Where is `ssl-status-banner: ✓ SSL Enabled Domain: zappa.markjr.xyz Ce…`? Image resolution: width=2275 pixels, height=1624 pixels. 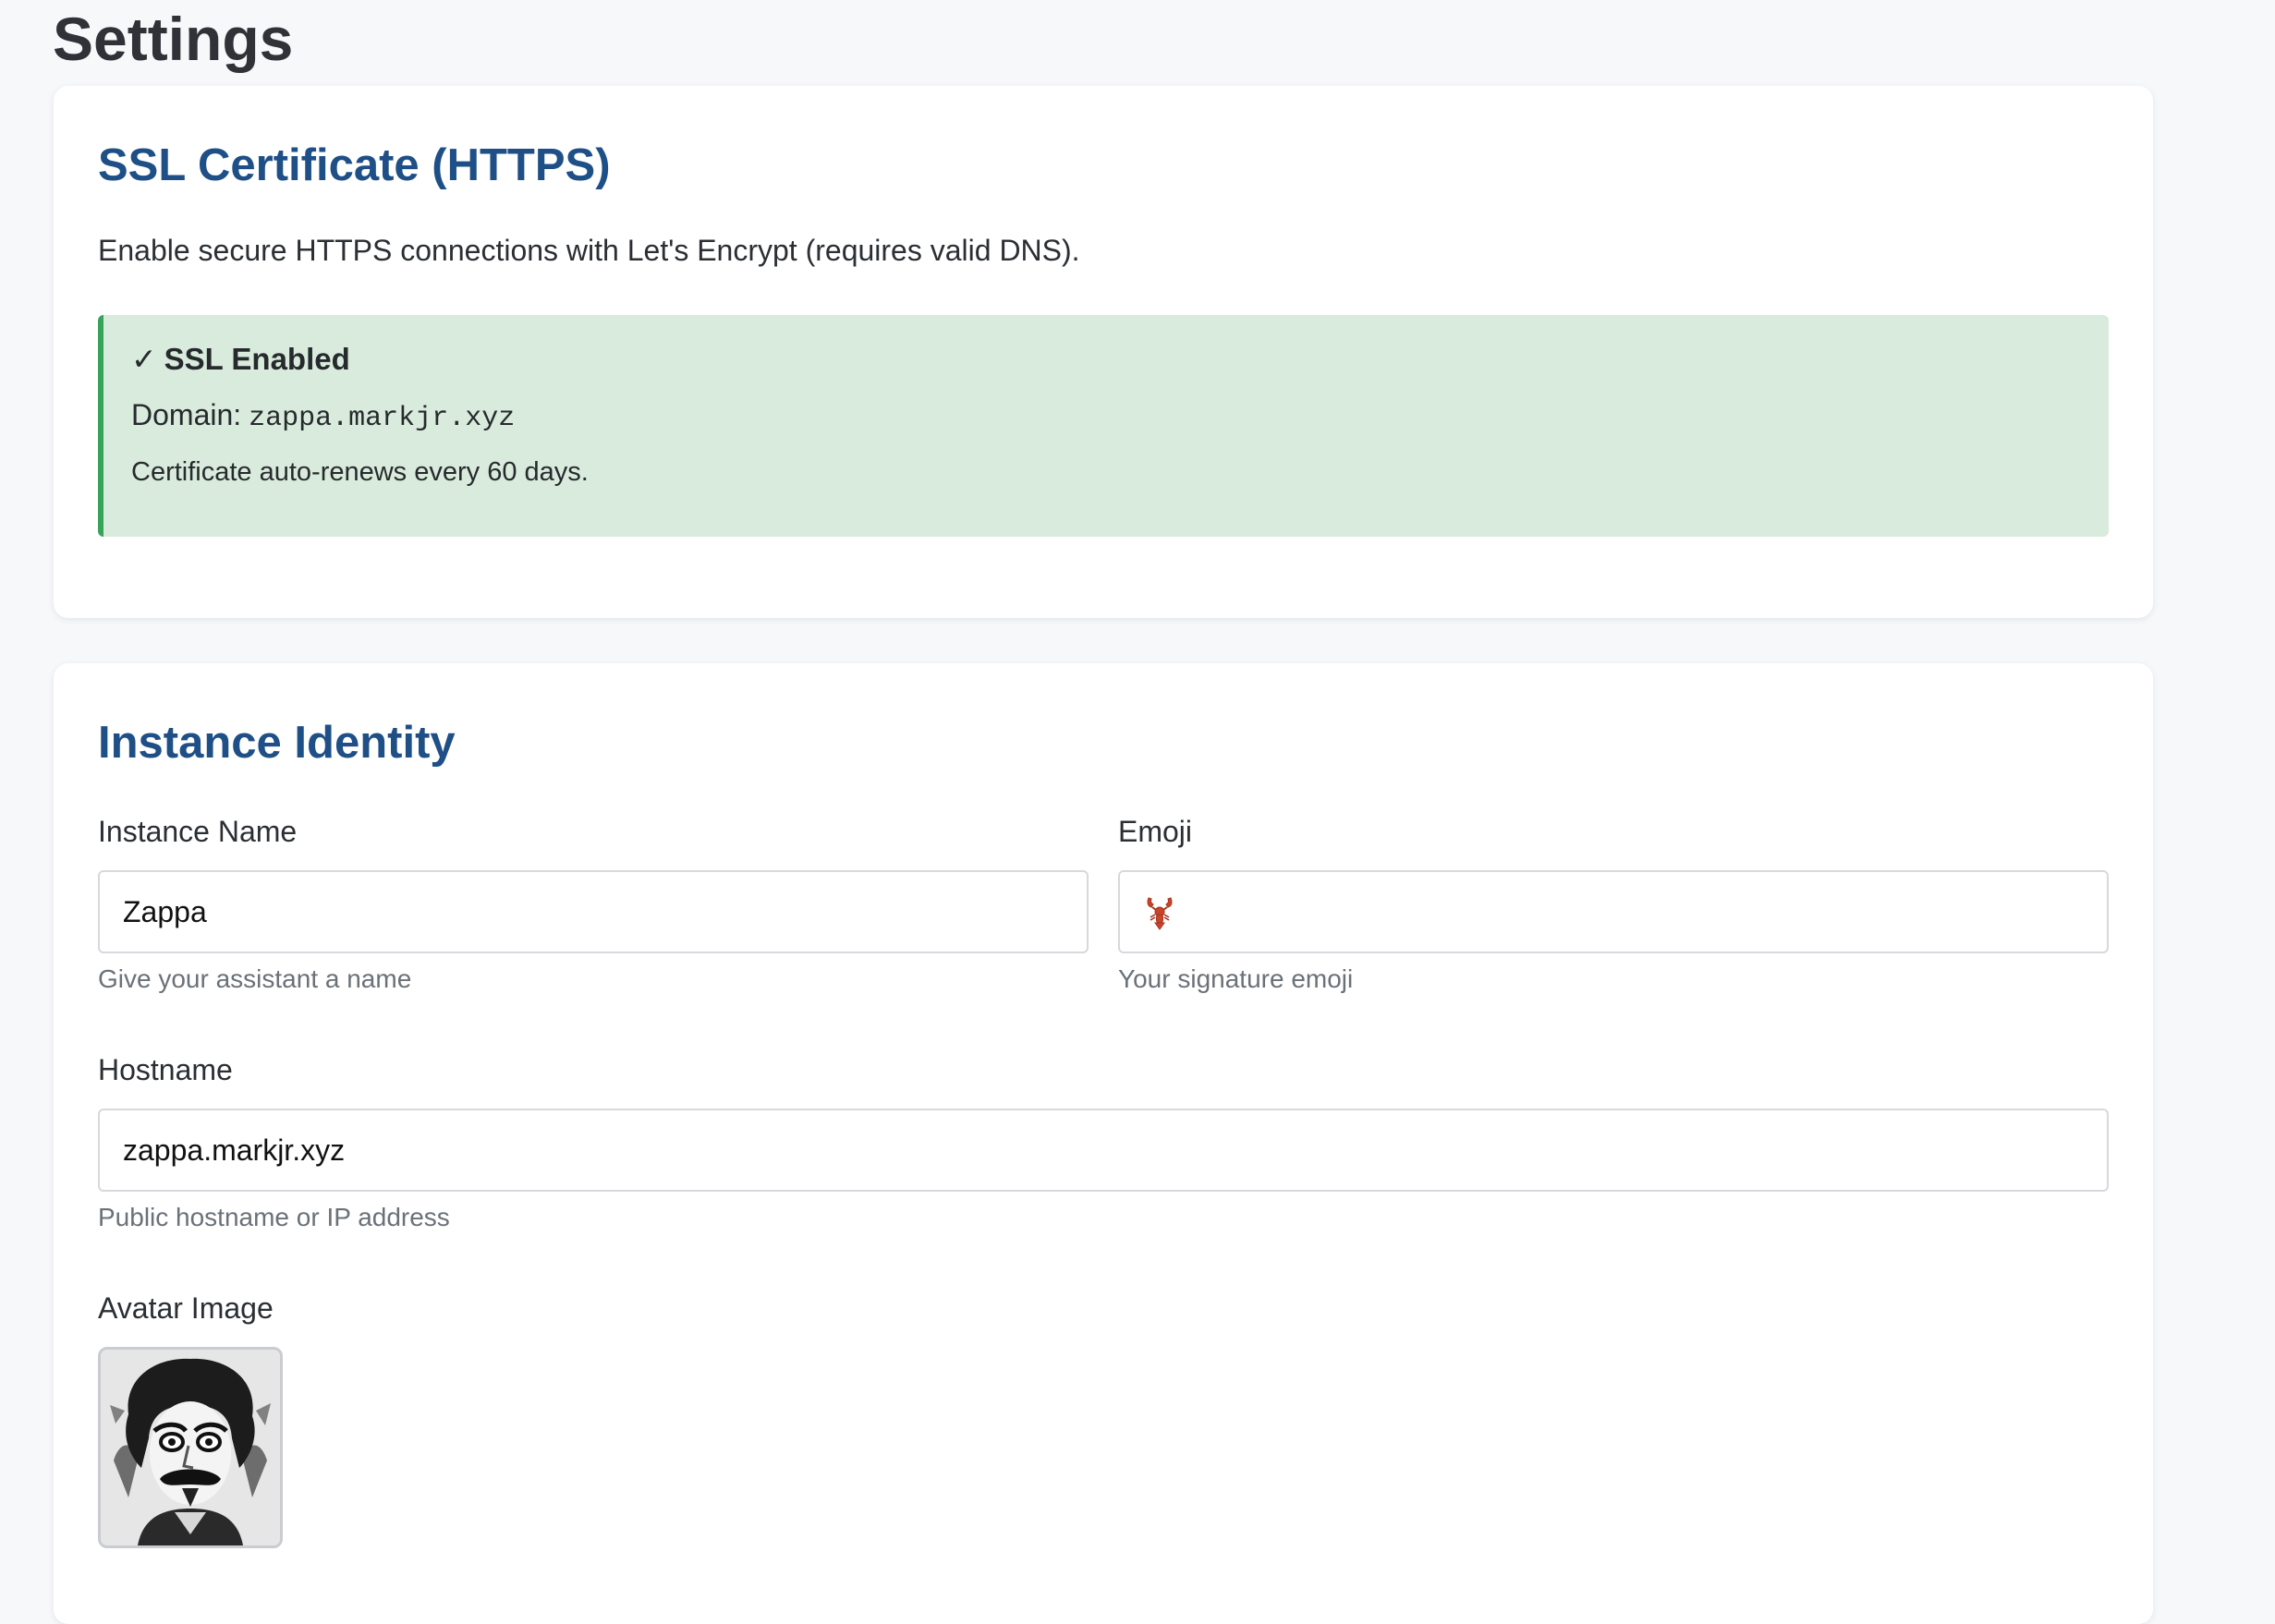 ssl-status-banner: ✓ SSL Enabled Domain: zappa.markjr.xyz Ce… is located at coordinates (1104, 426).